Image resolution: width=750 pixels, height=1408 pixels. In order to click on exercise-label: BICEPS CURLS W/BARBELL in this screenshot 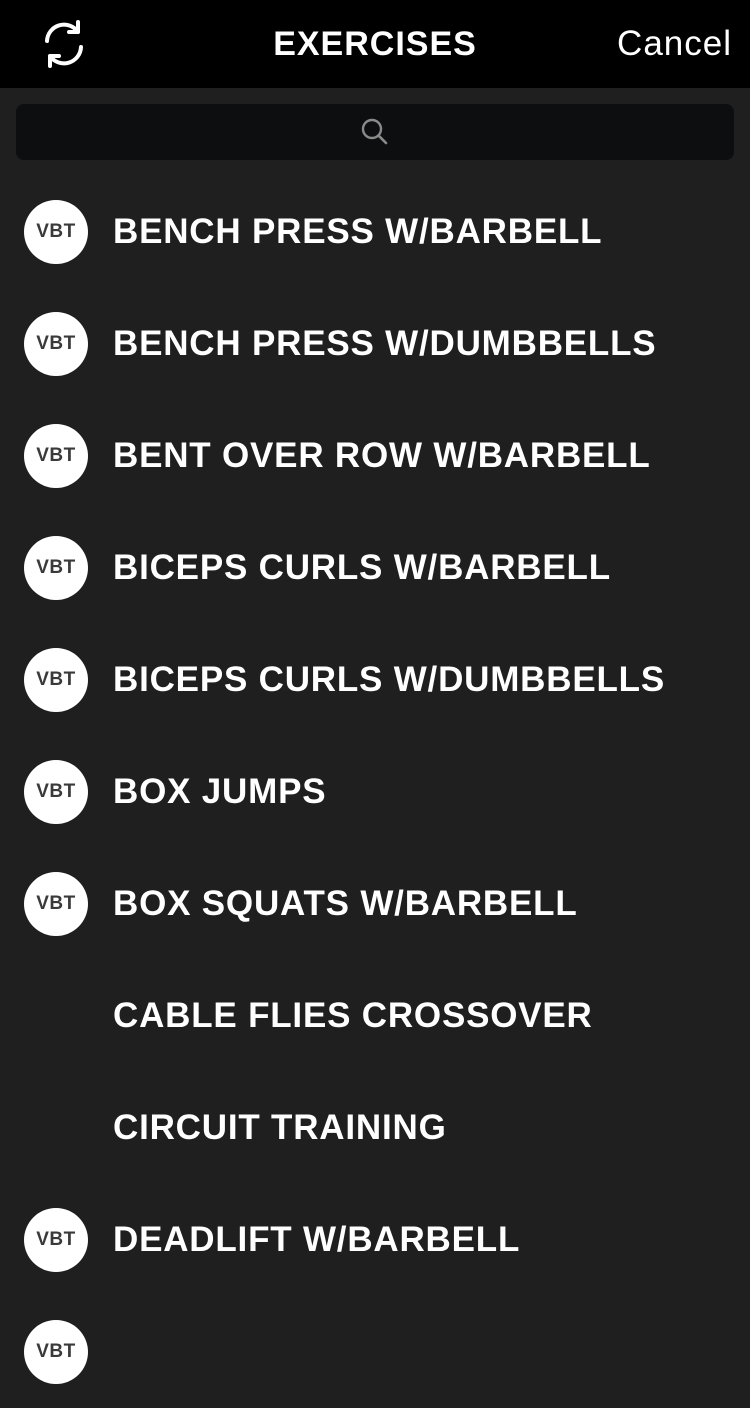, I will do `click(362, 567)`.